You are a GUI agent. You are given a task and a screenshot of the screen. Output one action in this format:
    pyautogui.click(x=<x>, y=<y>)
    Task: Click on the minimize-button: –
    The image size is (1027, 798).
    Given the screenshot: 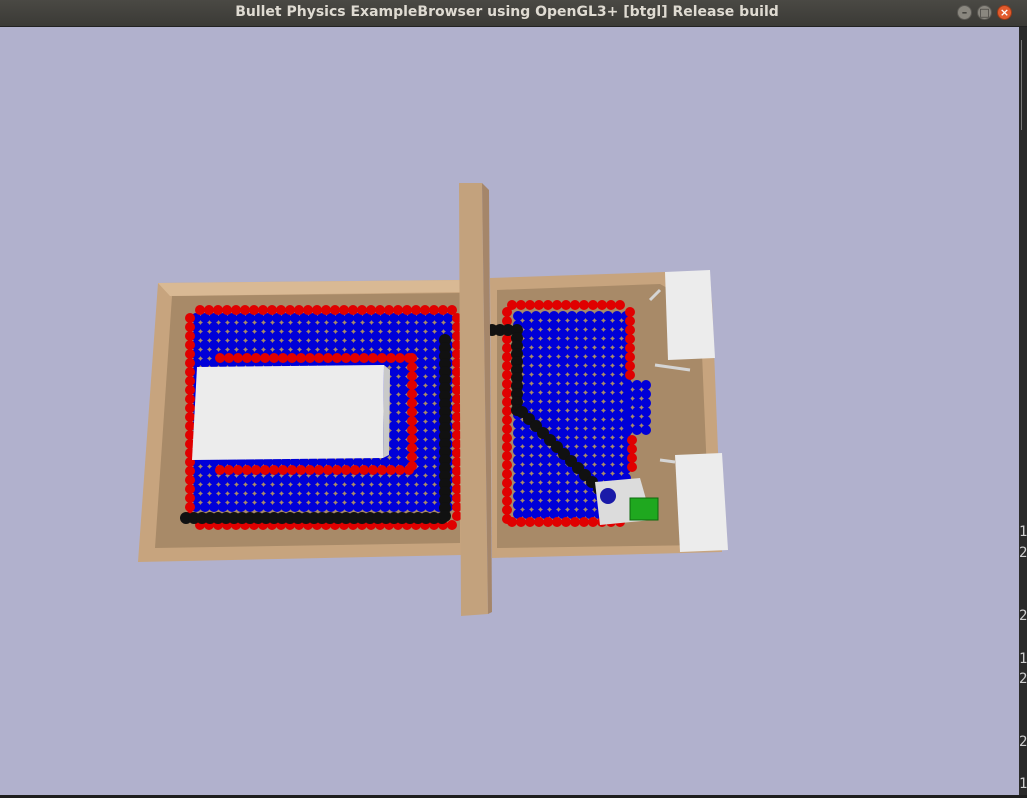 What is the action you would take?
    pyautogui.click(x=964, y=12)
    